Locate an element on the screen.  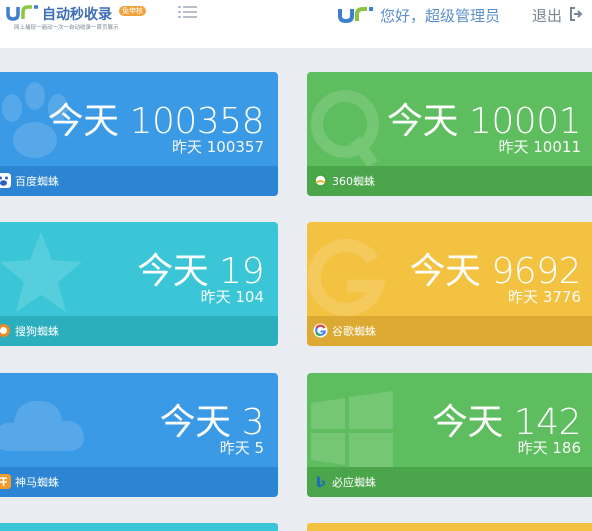
stat-card-google: 今天 9692 昨天 3776 谷歌蜘蛛 is located at coordinates (449, 284).